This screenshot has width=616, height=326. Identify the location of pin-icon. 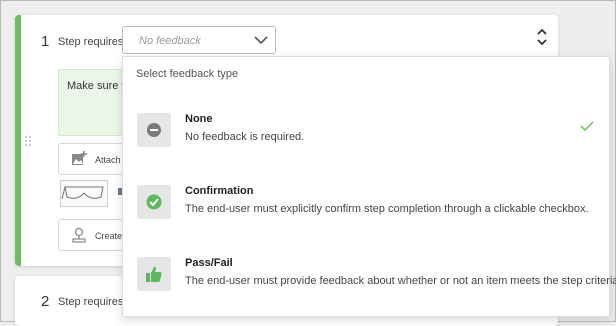
(79, 235).